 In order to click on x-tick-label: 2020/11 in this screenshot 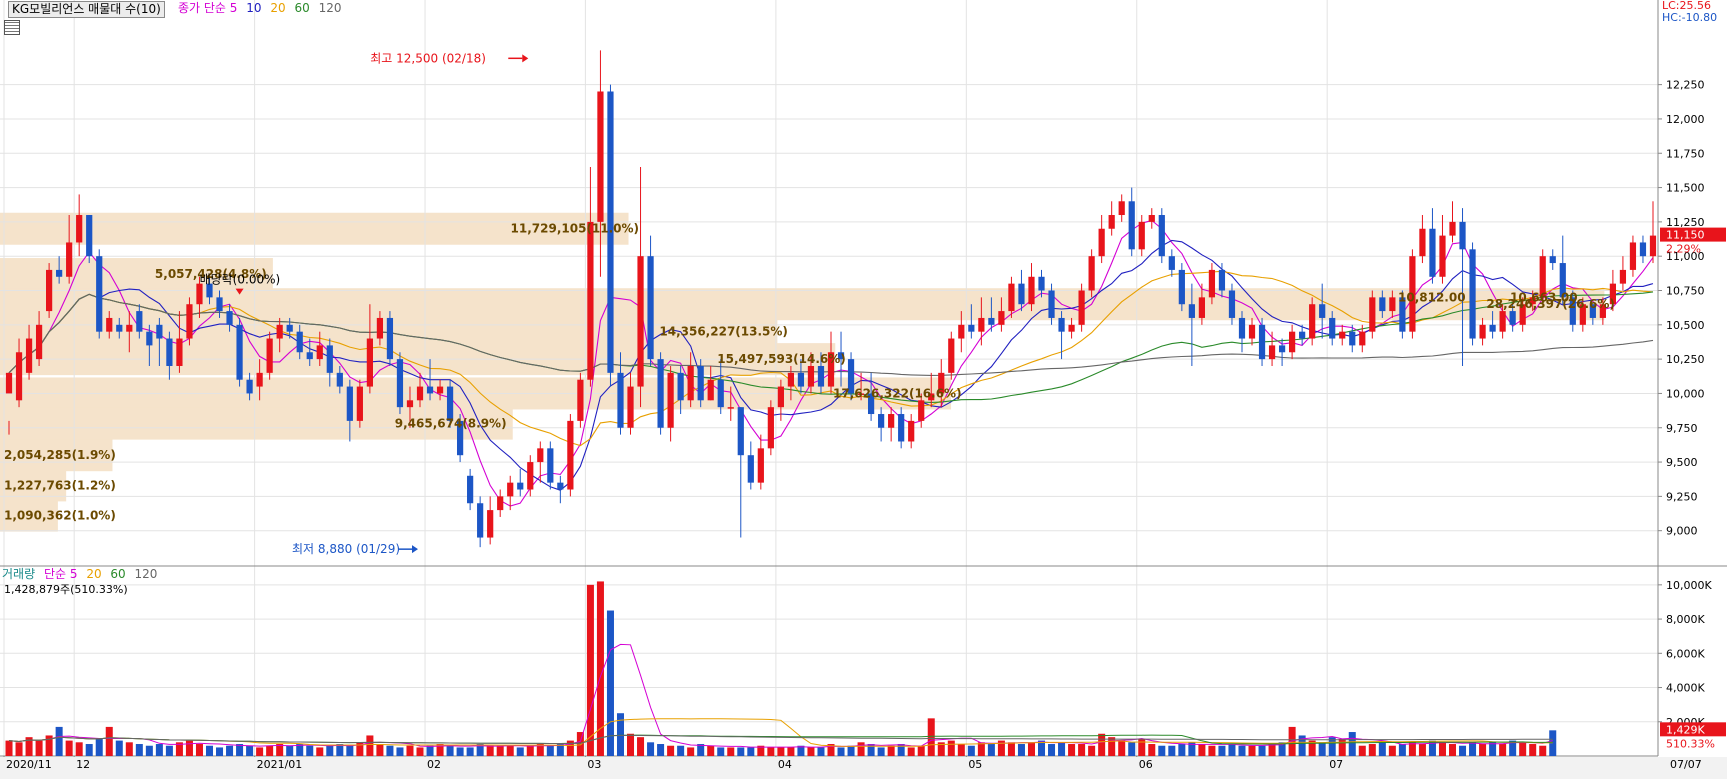, I will do `click(29, 764)`.